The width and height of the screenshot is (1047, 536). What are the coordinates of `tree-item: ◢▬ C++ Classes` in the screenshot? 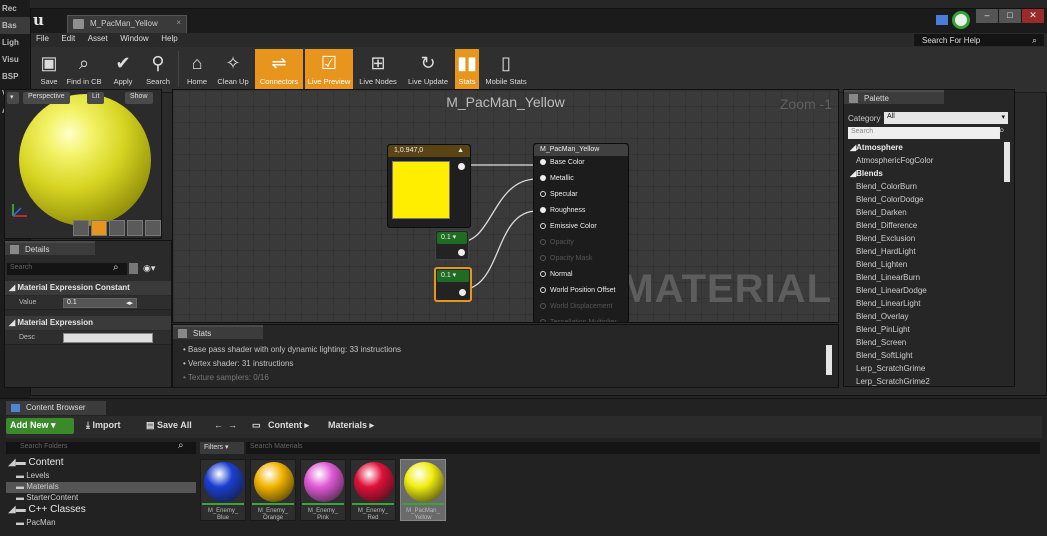 It's located at (101, 511).